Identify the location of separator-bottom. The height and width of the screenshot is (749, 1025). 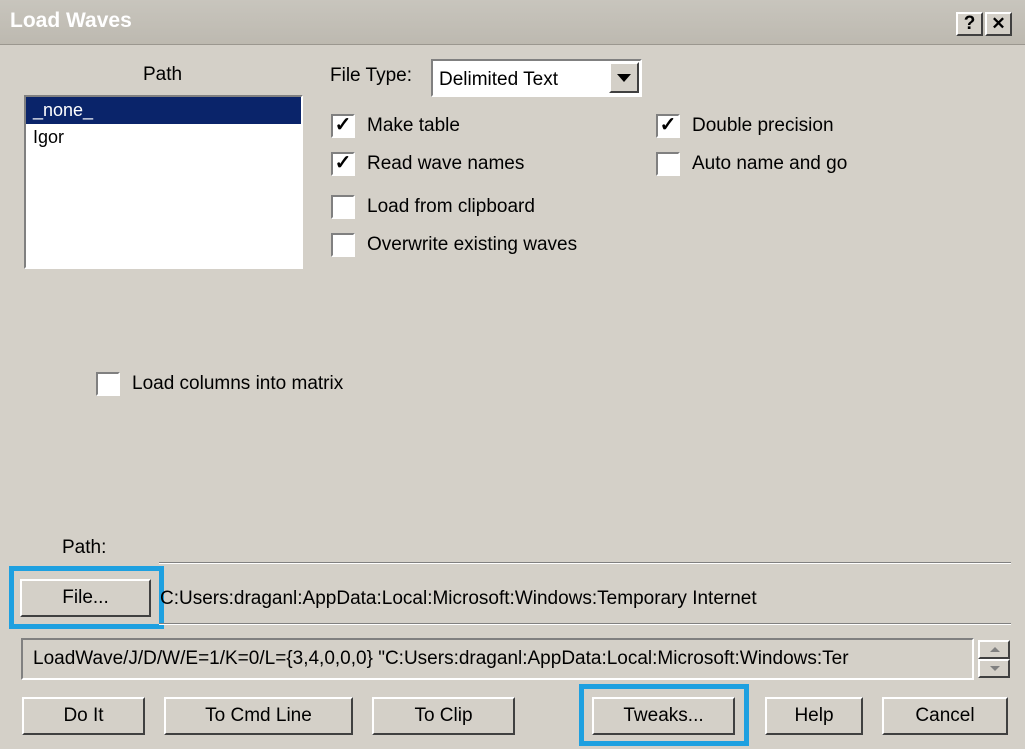
(585, 624).